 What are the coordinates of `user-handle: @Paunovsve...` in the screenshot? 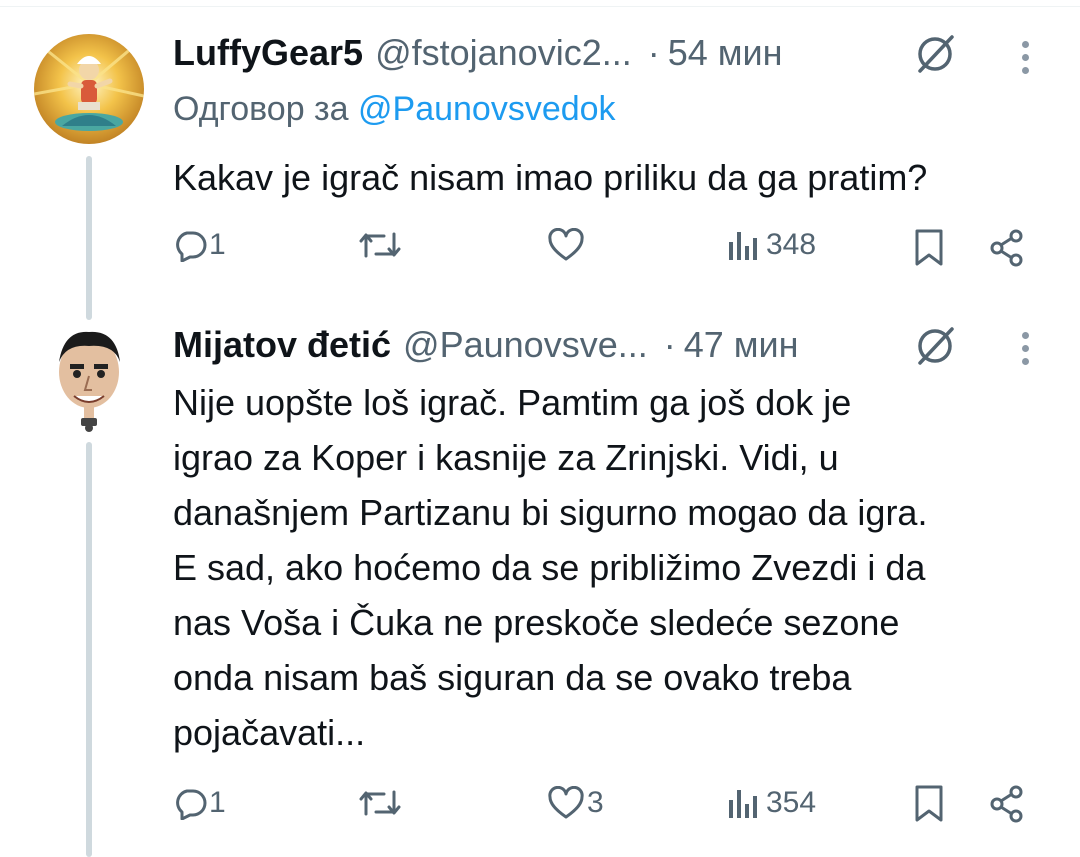 It's located at (525, 345).